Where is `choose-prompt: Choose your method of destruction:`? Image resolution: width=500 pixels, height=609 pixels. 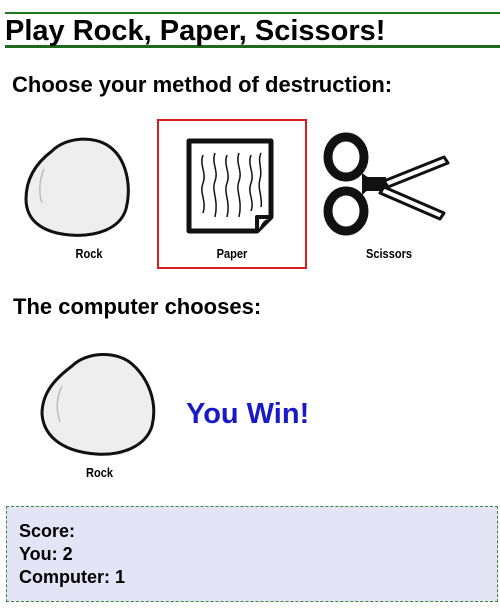 choose-prompt: Choose your method of destruction: is located at coordinates (202, 84).